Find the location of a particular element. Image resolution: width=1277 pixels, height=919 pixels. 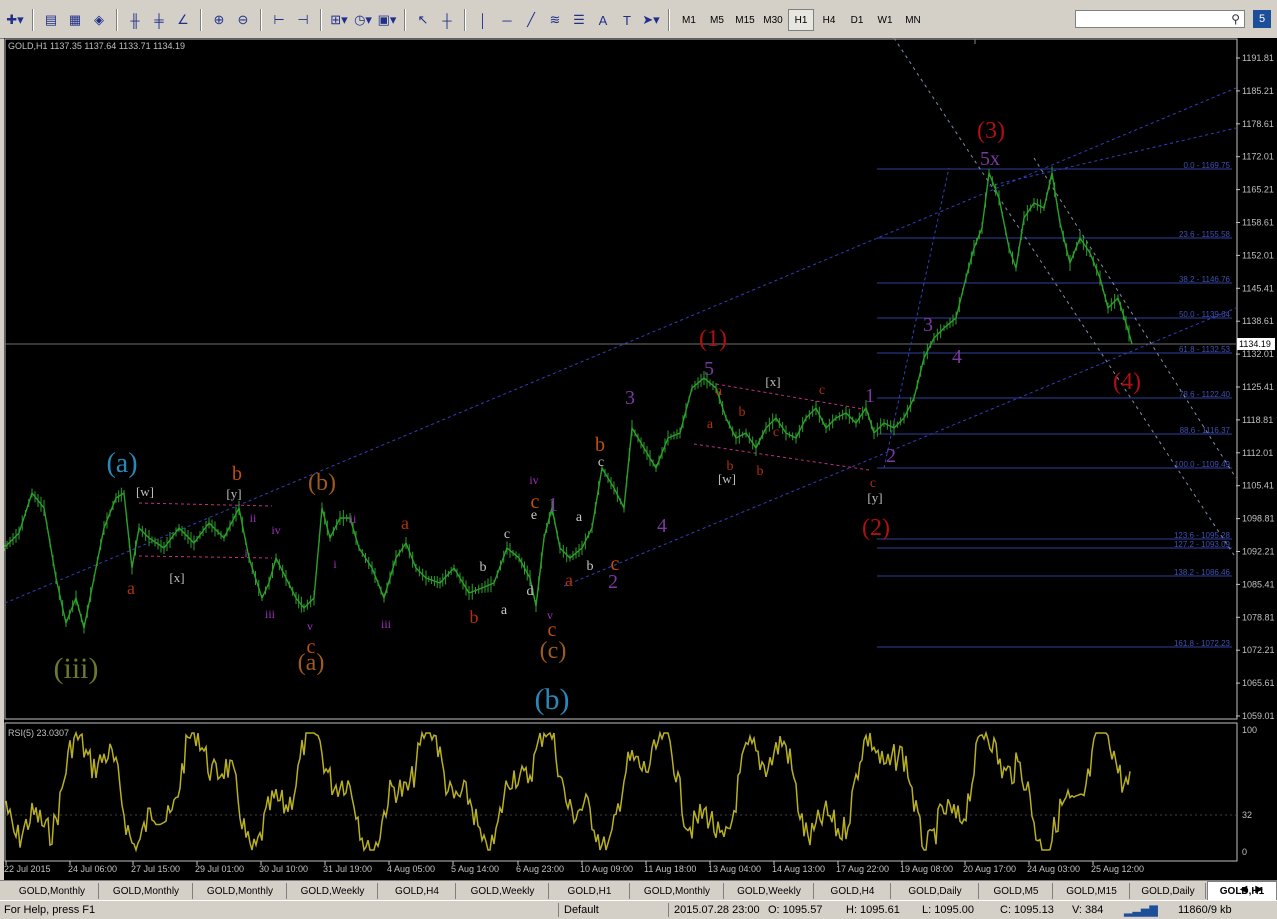

wave-label: 3 is located at coordinates (928, 325).